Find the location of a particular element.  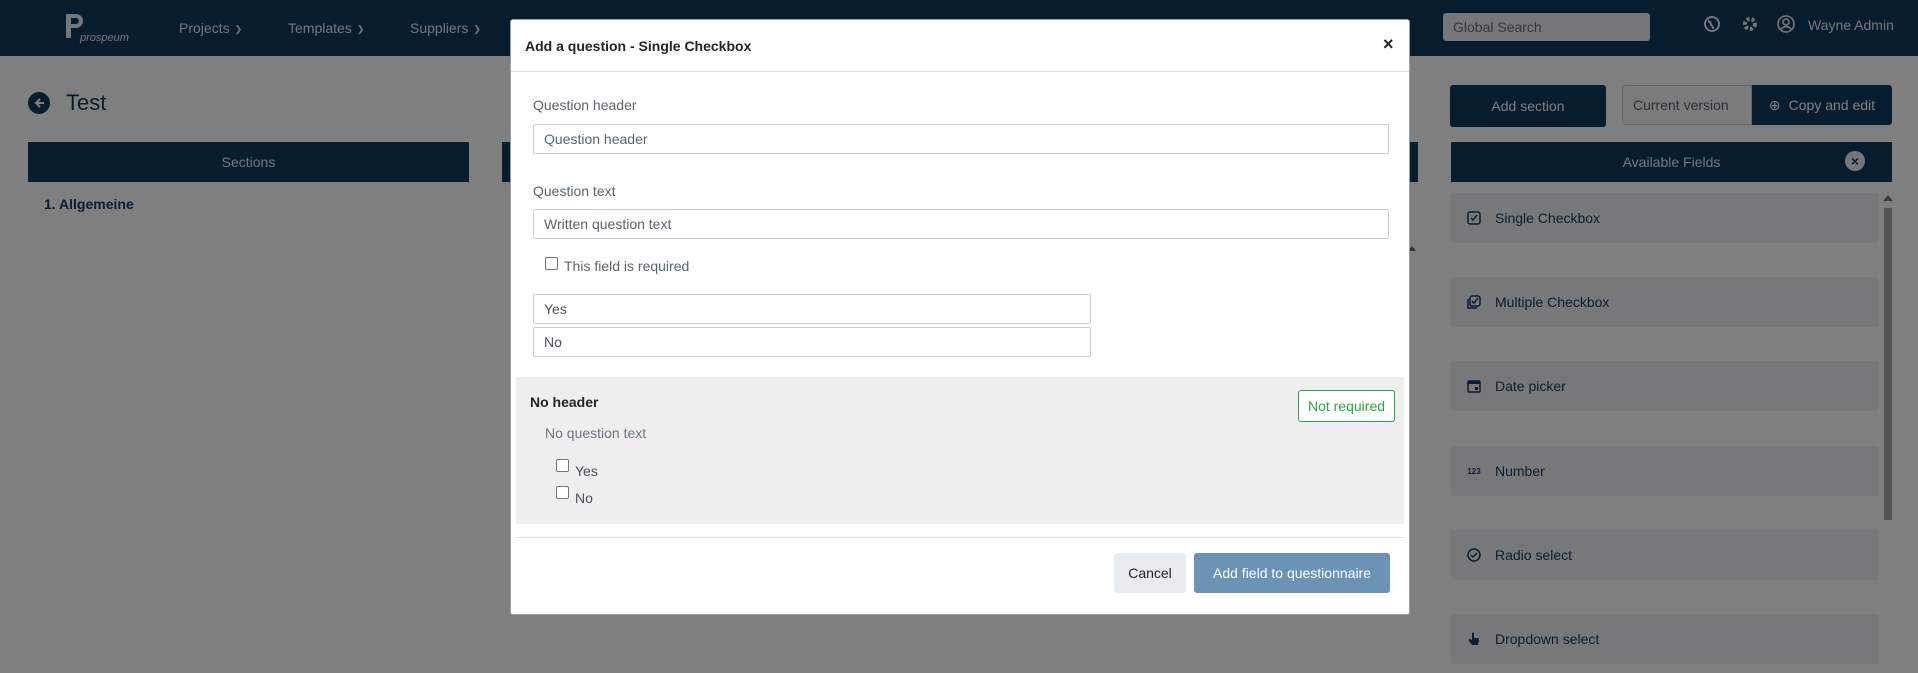

preview-checkbox-yes is located at coordinates (562, 465).